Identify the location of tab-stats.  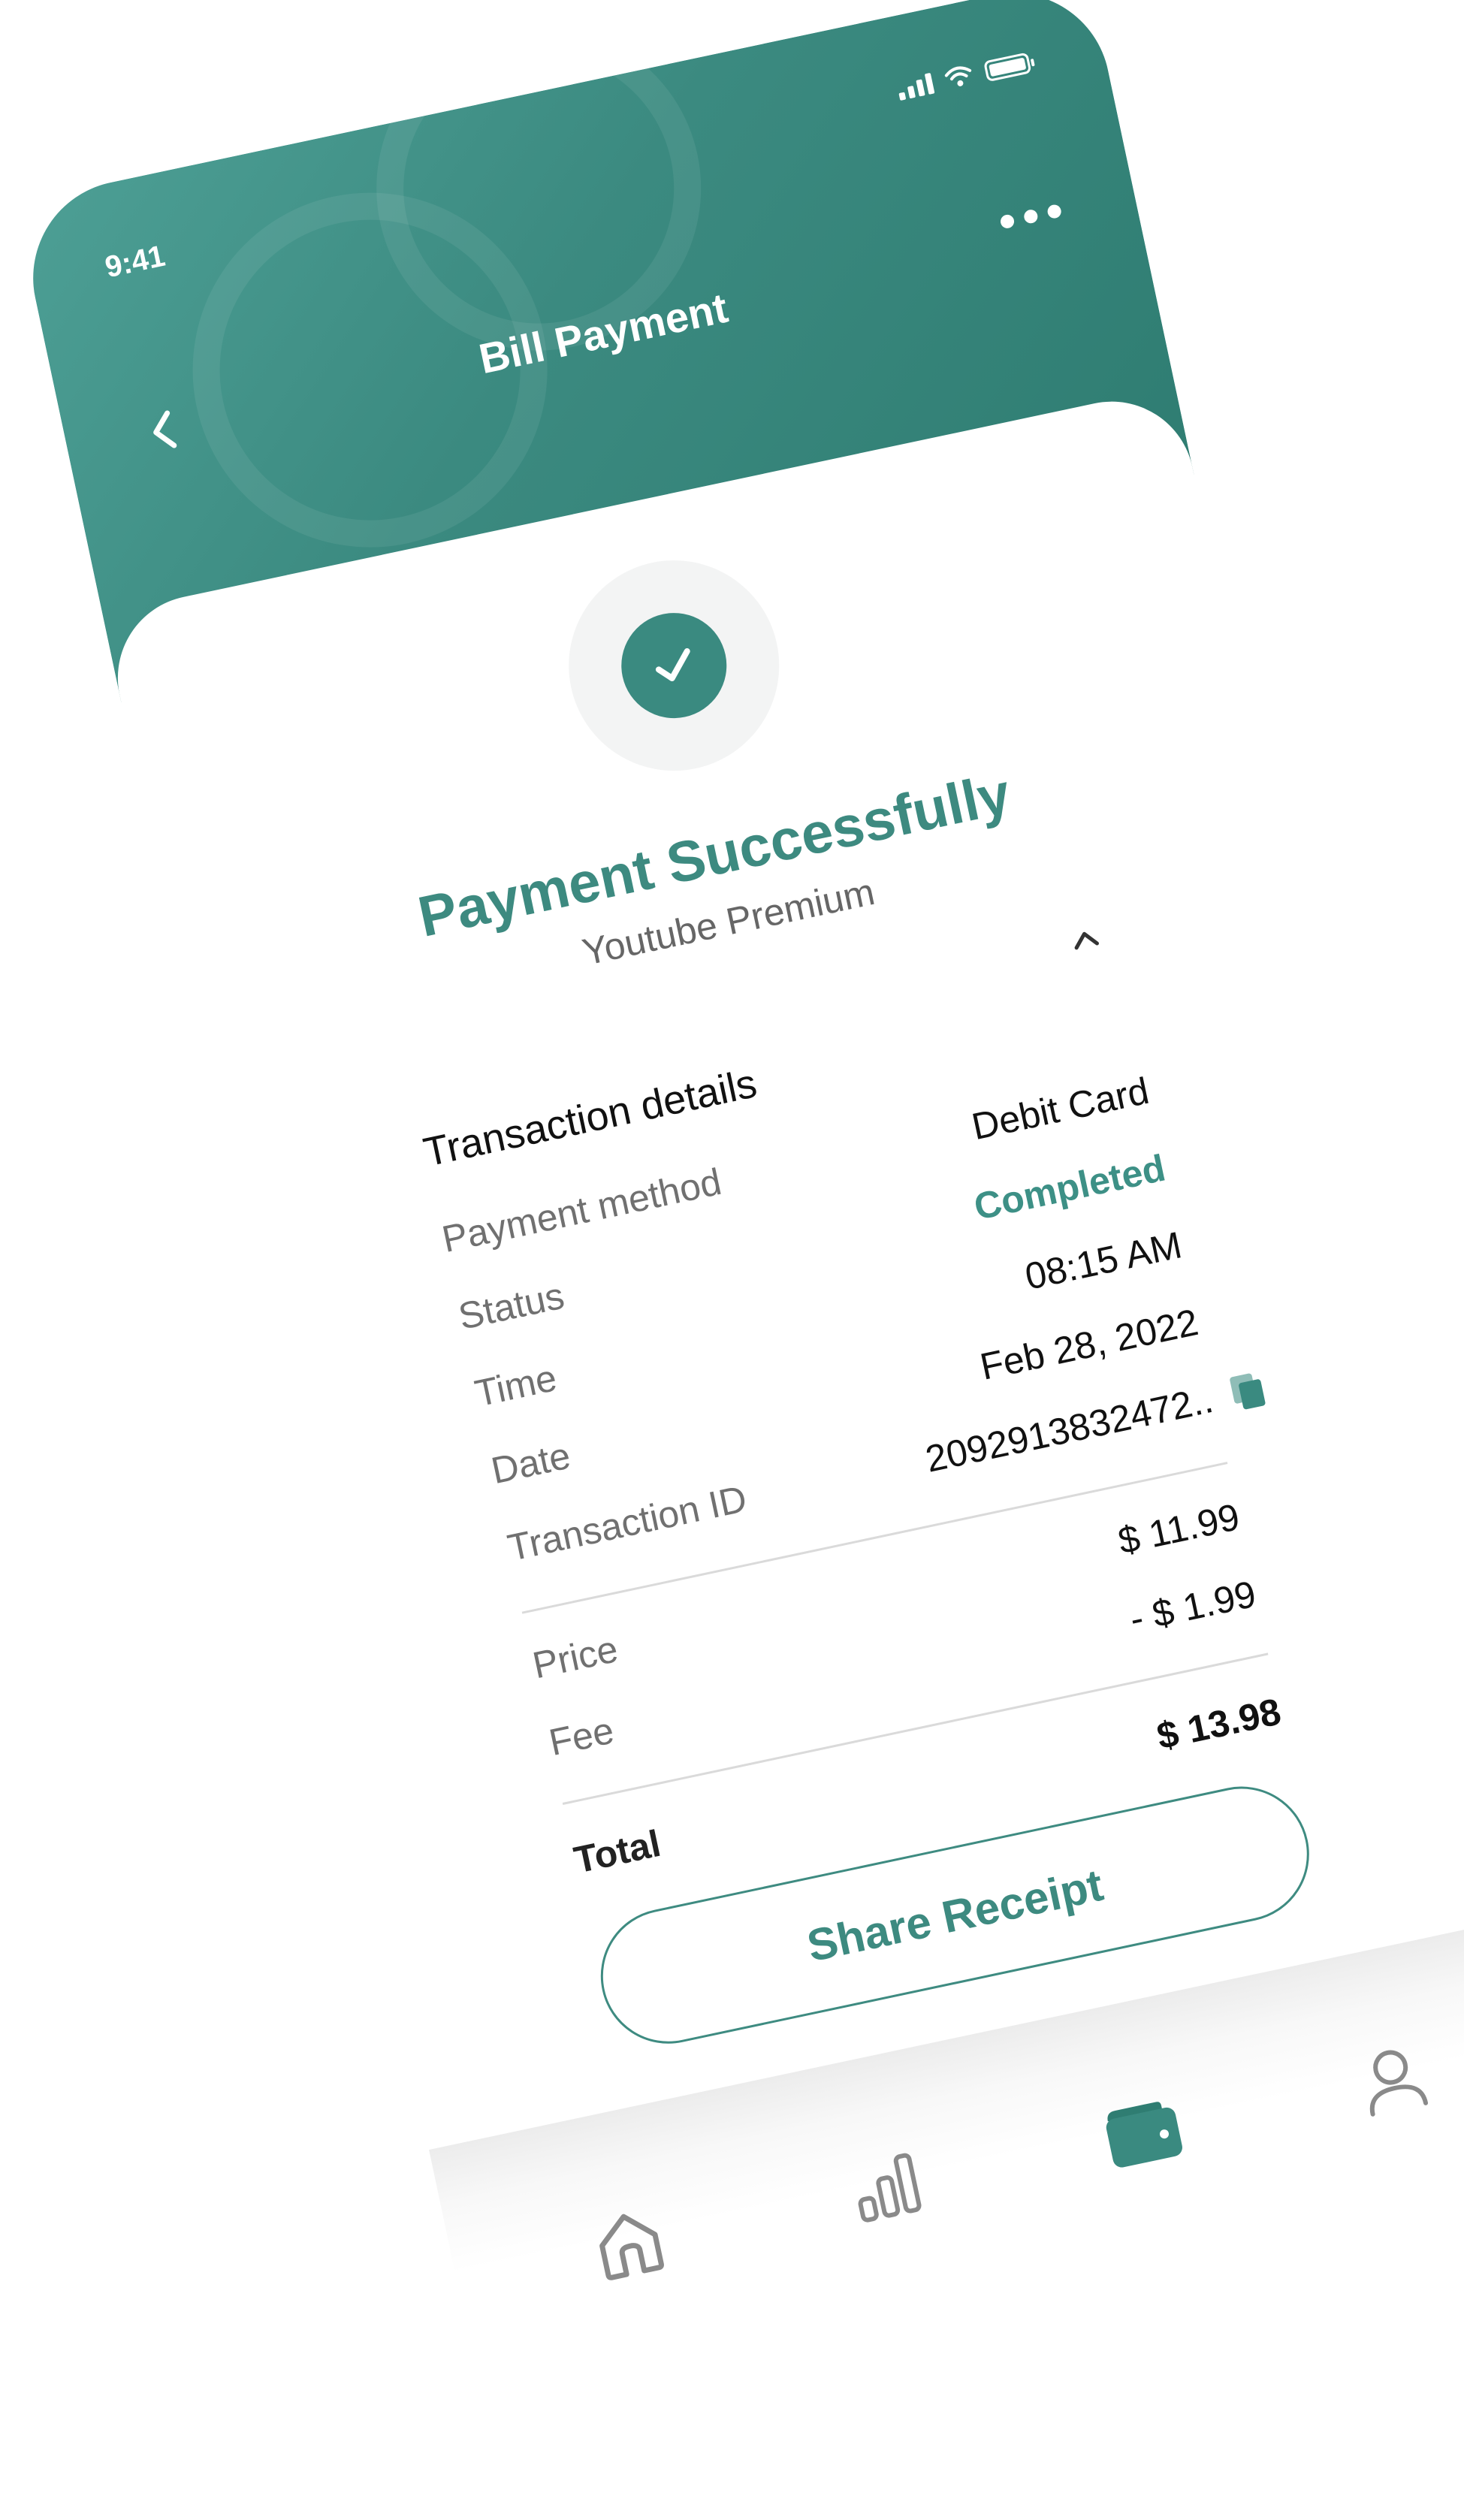
(885, 2187).